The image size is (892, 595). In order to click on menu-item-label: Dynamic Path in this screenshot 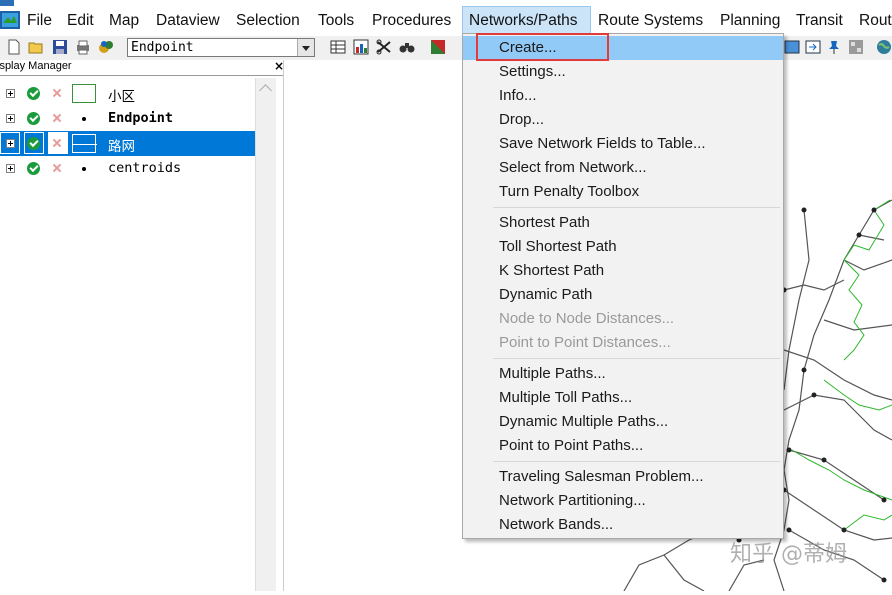, I will do `click(546, 294)`.